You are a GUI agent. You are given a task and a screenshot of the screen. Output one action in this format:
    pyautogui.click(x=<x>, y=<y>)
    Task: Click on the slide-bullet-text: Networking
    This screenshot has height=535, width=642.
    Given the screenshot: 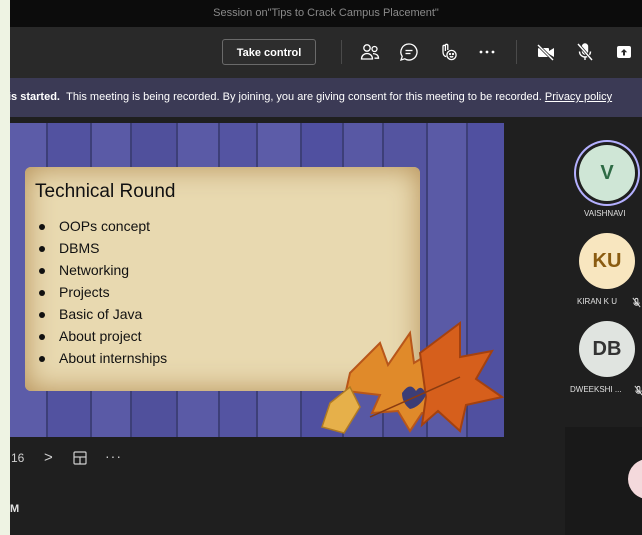 What is the action you would take?
    pyautogui.click(x=94, y=270)
    